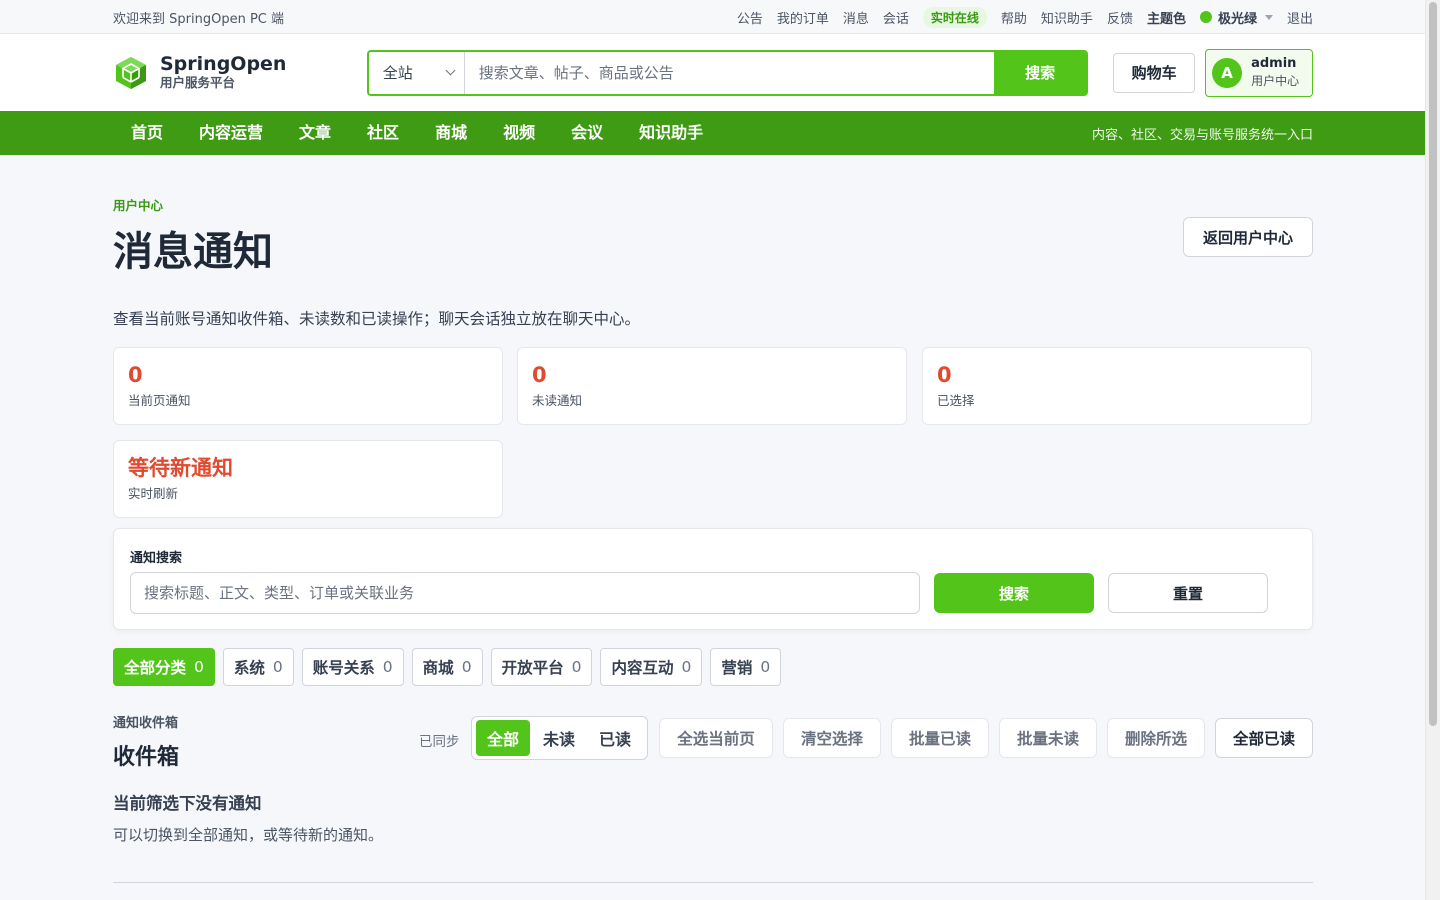 This screenshot has height=900, width=1440. Describe the element at coordinates (153, 493) in the screenshot. I see `stat-label: 实时刷新` at that location.